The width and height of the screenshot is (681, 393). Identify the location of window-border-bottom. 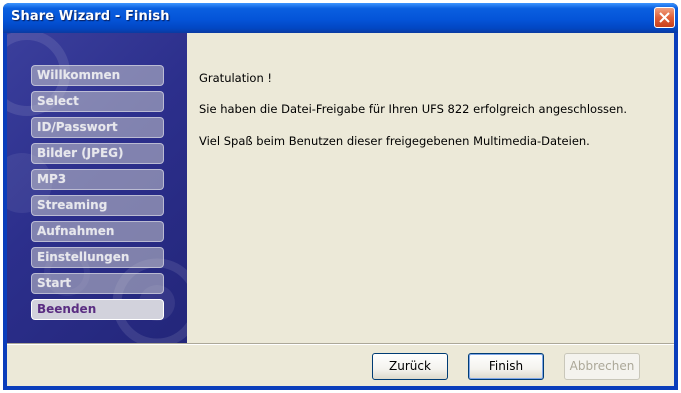
(340, 388).